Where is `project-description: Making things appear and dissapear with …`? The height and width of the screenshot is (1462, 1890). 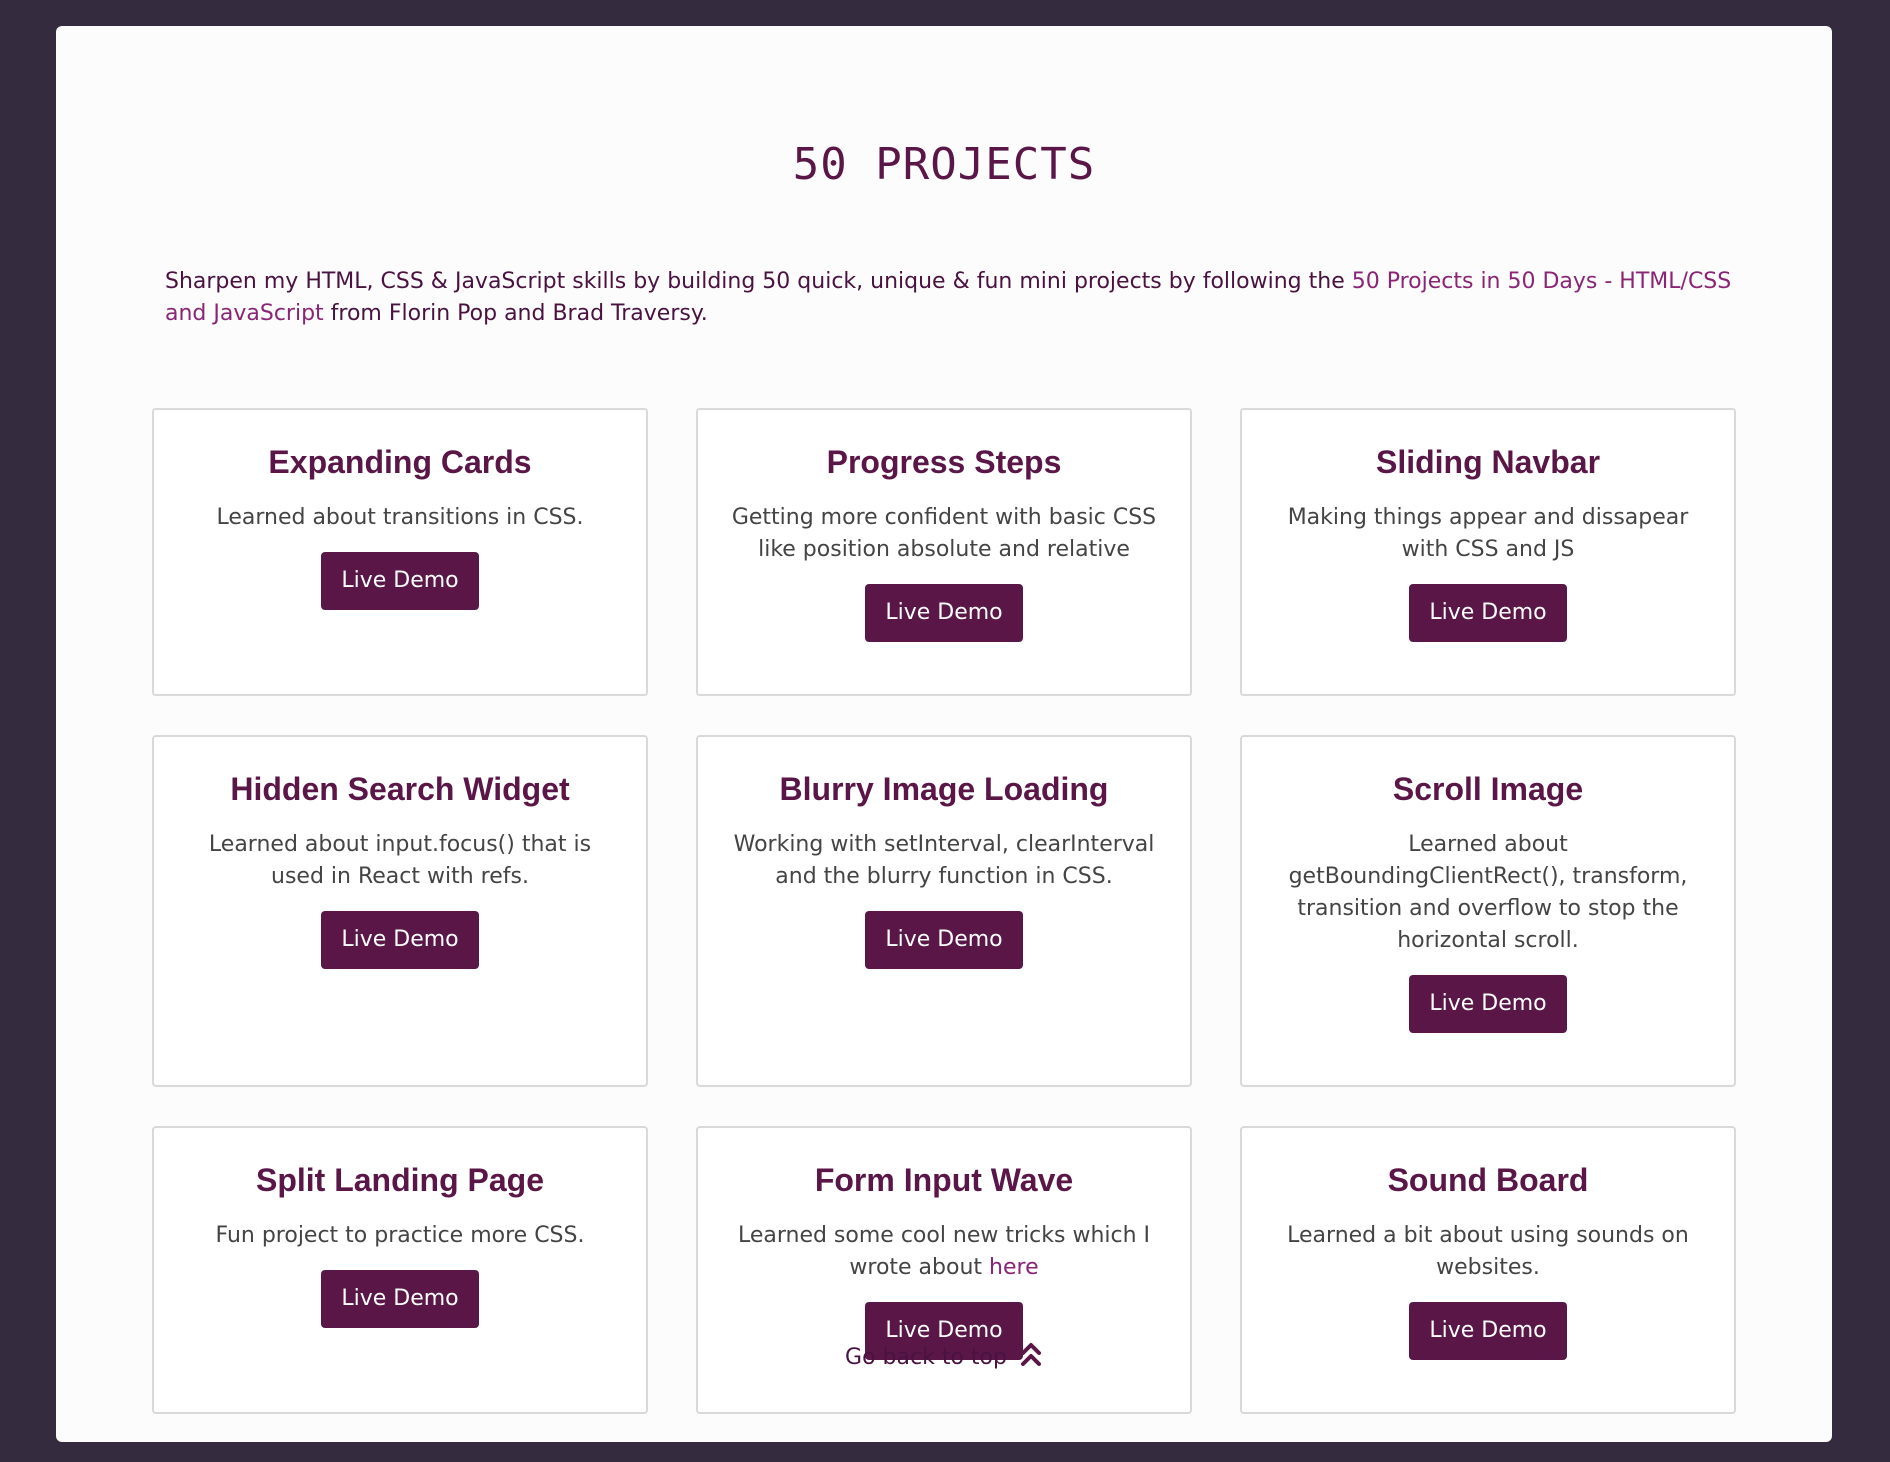 project-description: Making things appear and dissapear with … is located at coordinates (1488, 533).